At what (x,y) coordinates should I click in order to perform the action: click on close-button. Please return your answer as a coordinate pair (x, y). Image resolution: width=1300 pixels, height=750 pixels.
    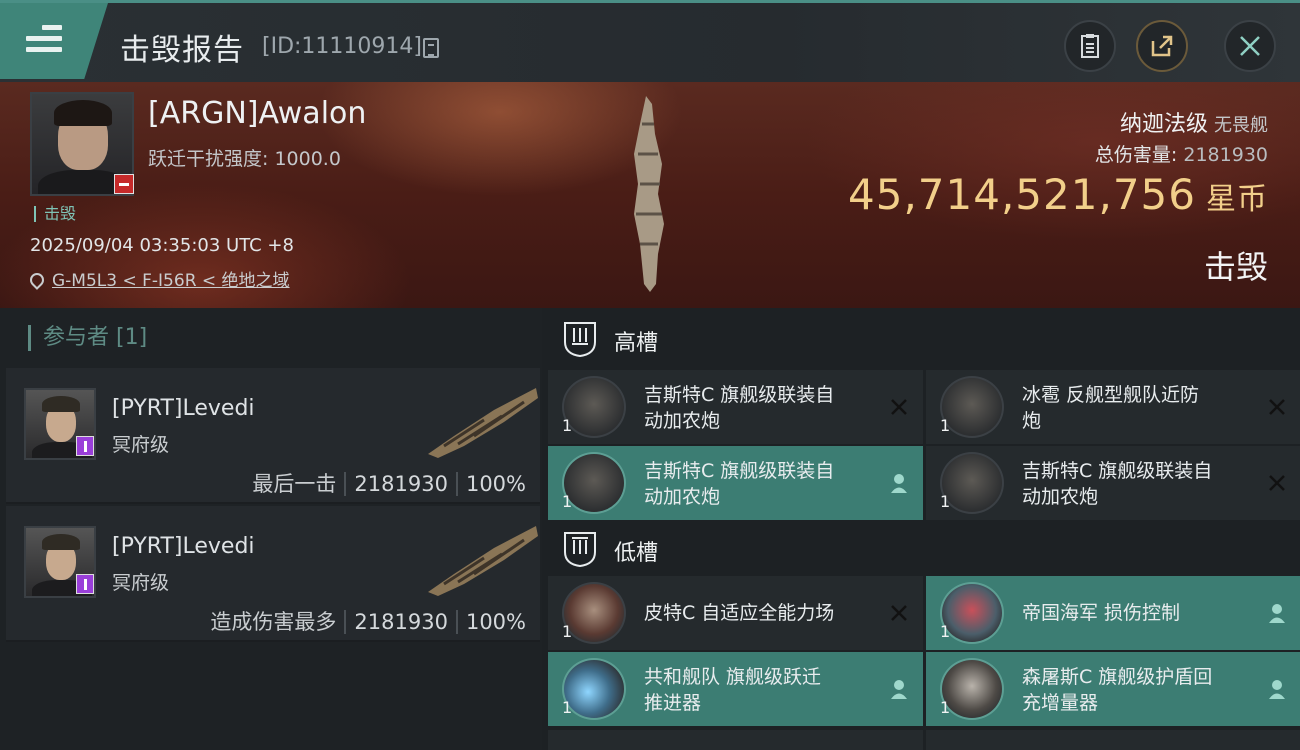
    Looking at the image, I should click on (1250, 46).